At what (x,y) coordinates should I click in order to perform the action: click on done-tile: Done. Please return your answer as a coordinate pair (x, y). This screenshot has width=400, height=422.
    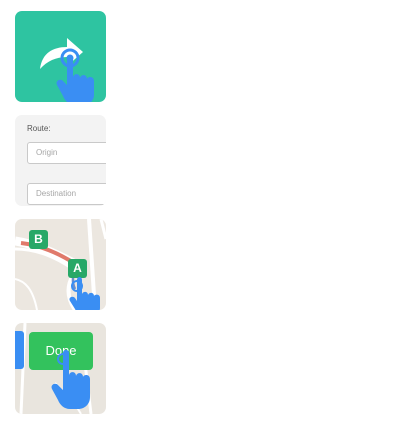
    Looking at the image, I should click on (60, 368).